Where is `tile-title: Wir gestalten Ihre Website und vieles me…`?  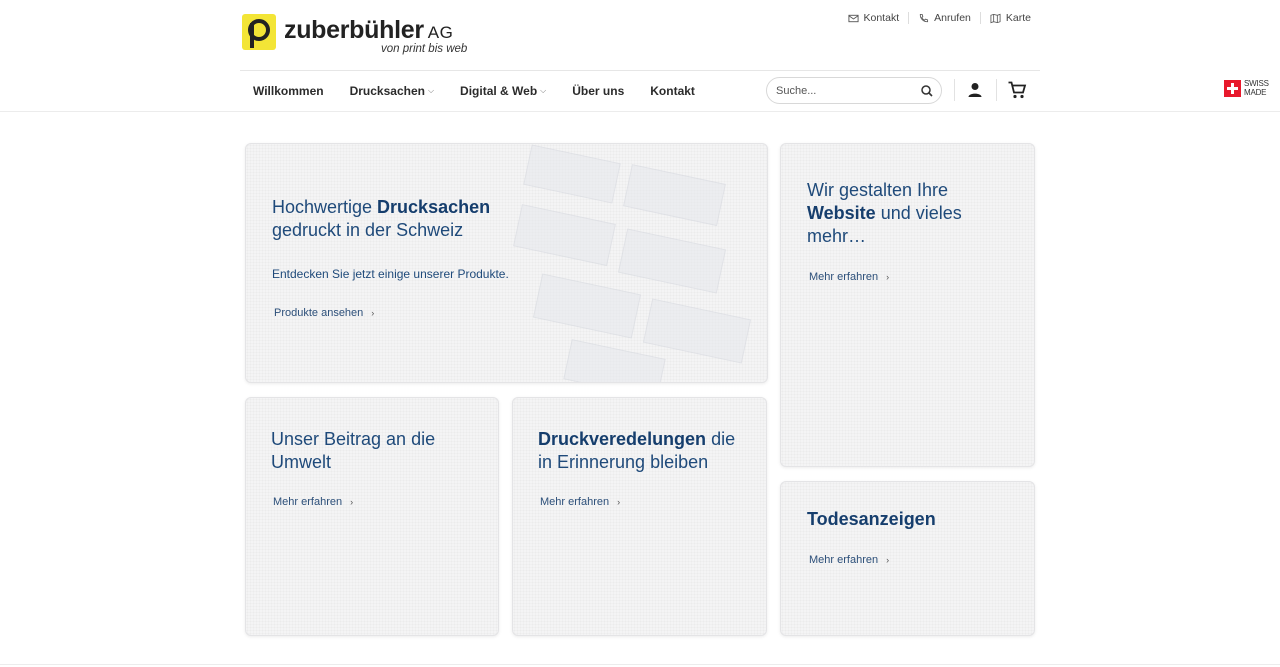
tile-title: Wir gestalten Ihre Website und vieles me… is located at coordinates (884, 213).